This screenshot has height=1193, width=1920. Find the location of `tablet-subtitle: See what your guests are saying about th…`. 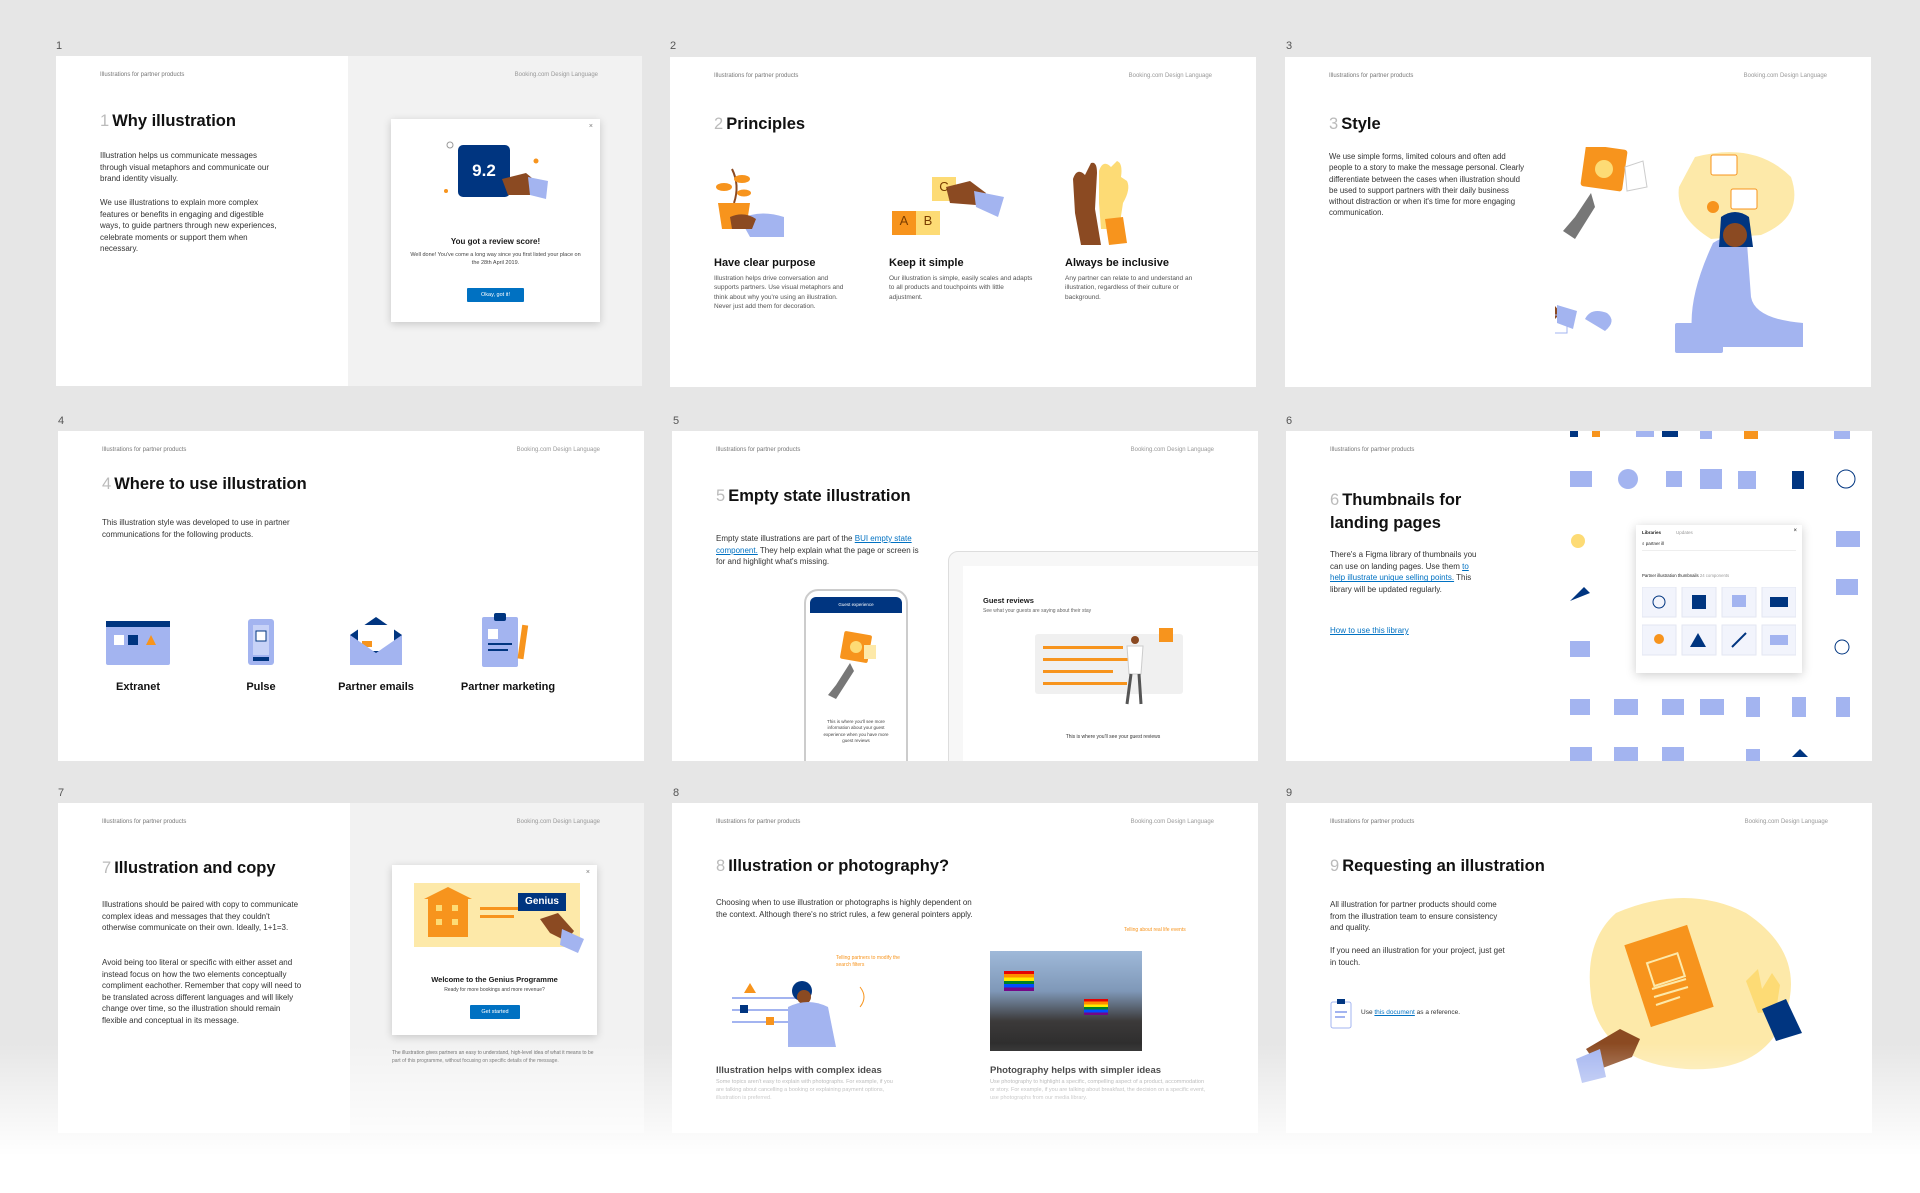

tablet-subtitle: See what your guests are saying about th… is located at coordinates (1037, 611).